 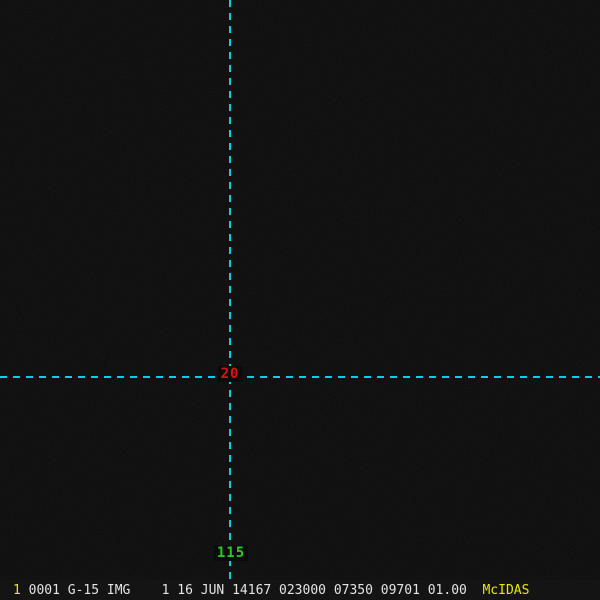 I want to click on band-number: 1, so click(x=165, y=590).